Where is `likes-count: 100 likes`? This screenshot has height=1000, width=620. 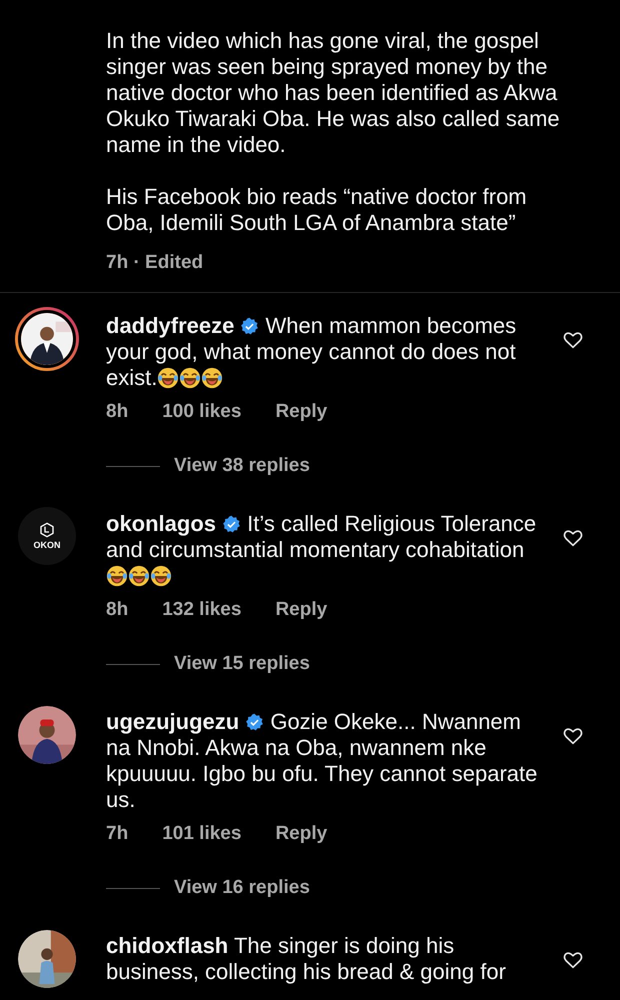 likes-count: 100 likes is located at coordinates (202, 412).